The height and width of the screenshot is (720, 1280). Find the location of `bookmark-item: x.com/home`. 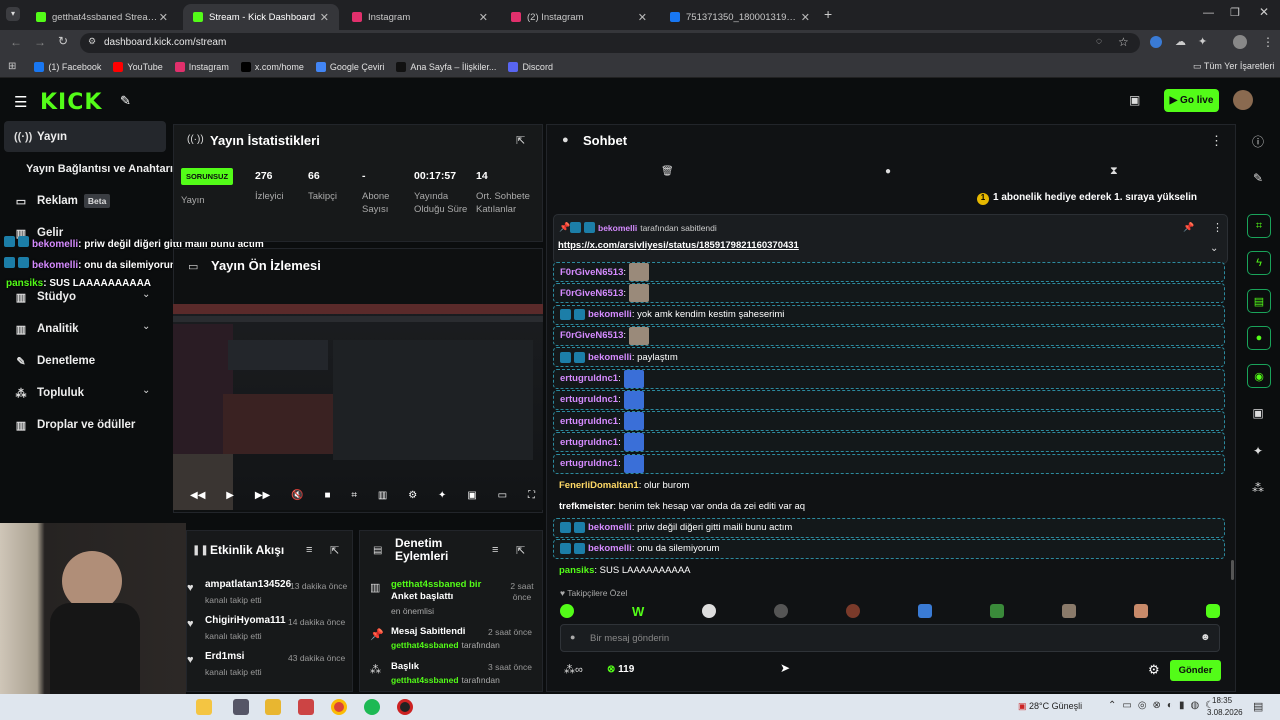

bookmark-item: x.com/home is located at coordinates (272, 66).